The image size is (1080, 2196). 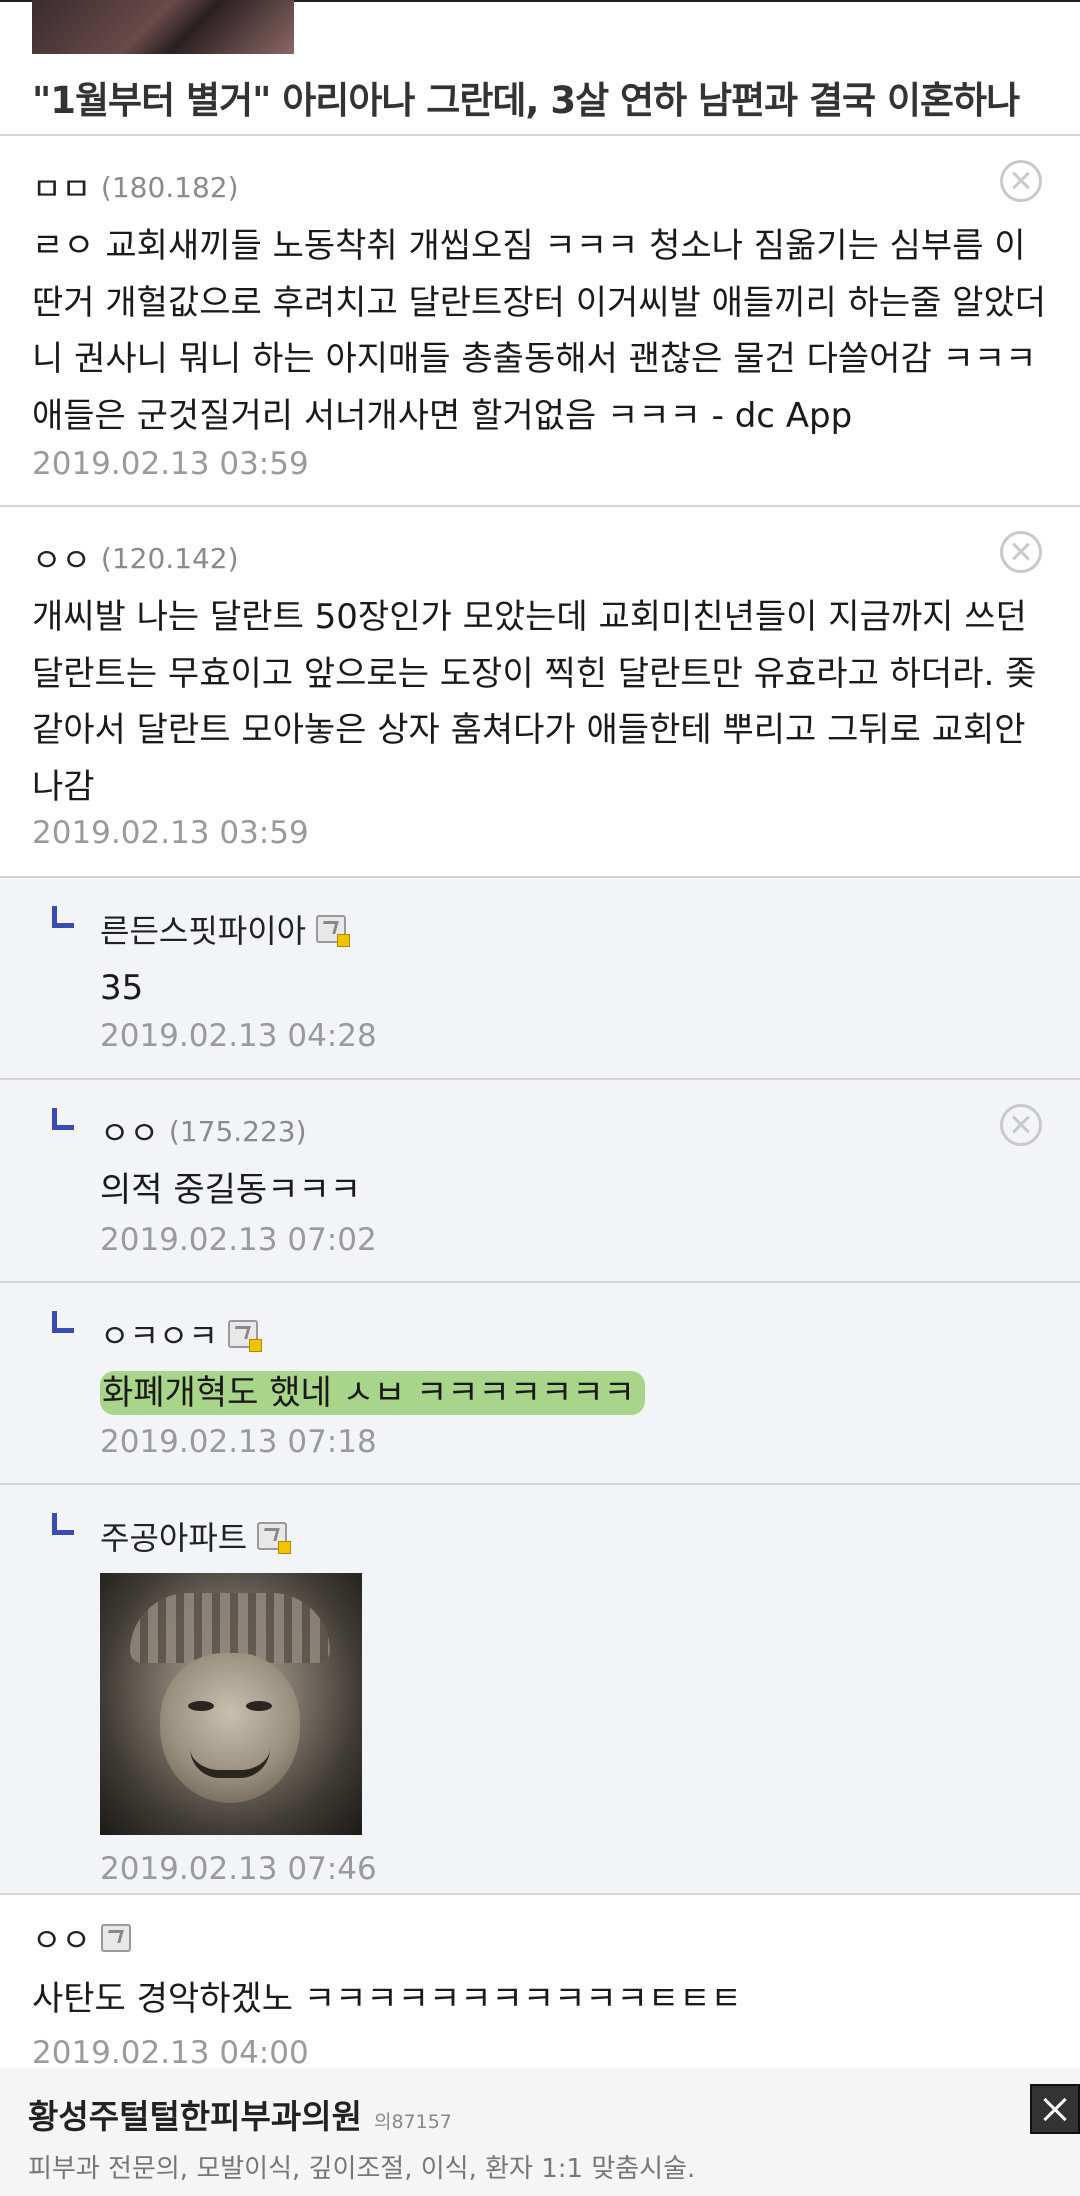 I want to click on reply-date: 2019.02.13 07:46, so click(x=238, y=1869).